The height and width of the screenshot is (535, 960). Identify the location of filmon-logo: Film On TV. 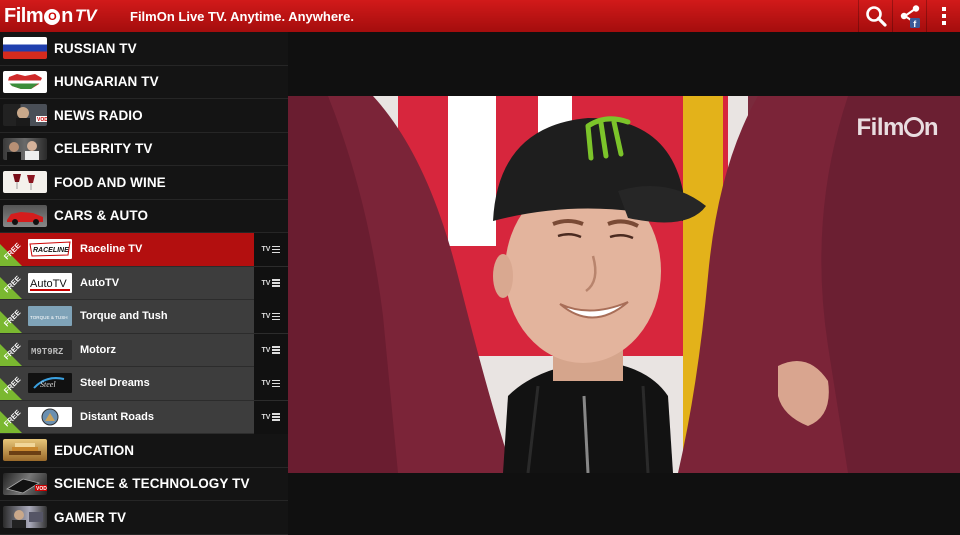
(62, 16).